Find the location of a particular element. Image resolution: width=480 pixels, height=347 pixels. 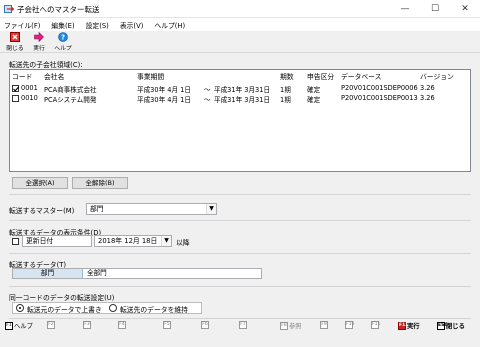

column-header-version: バージョン is located at coordinates (437, 76).